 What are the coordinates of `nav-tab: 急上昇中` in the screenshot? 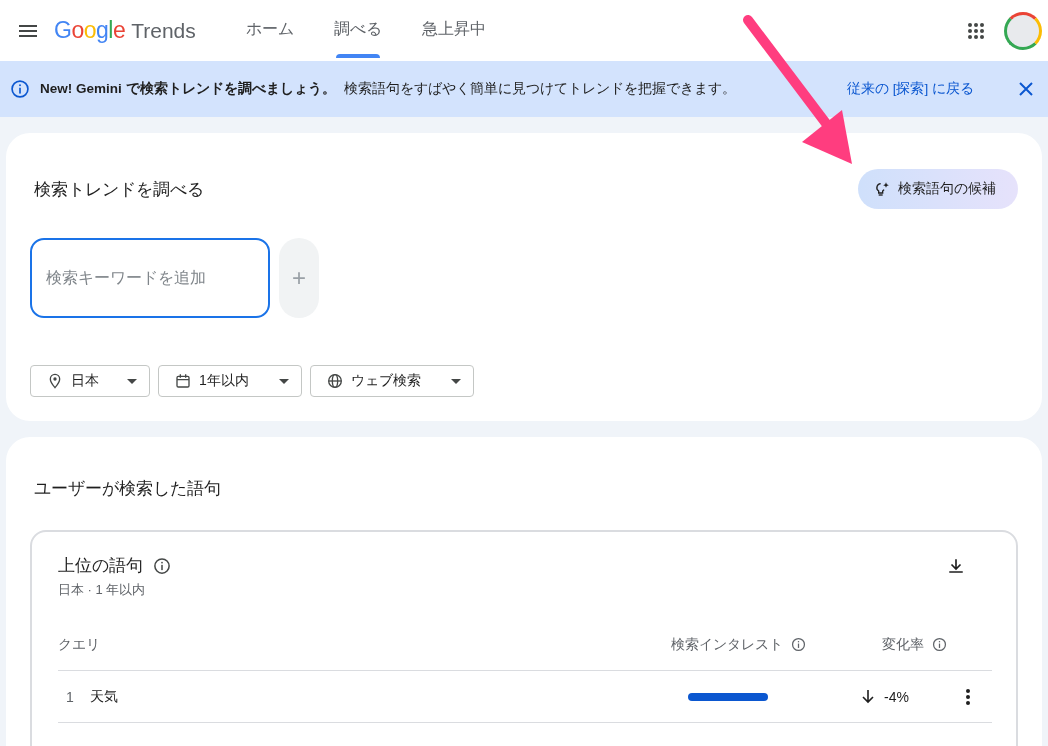 It's located at (453, 30).